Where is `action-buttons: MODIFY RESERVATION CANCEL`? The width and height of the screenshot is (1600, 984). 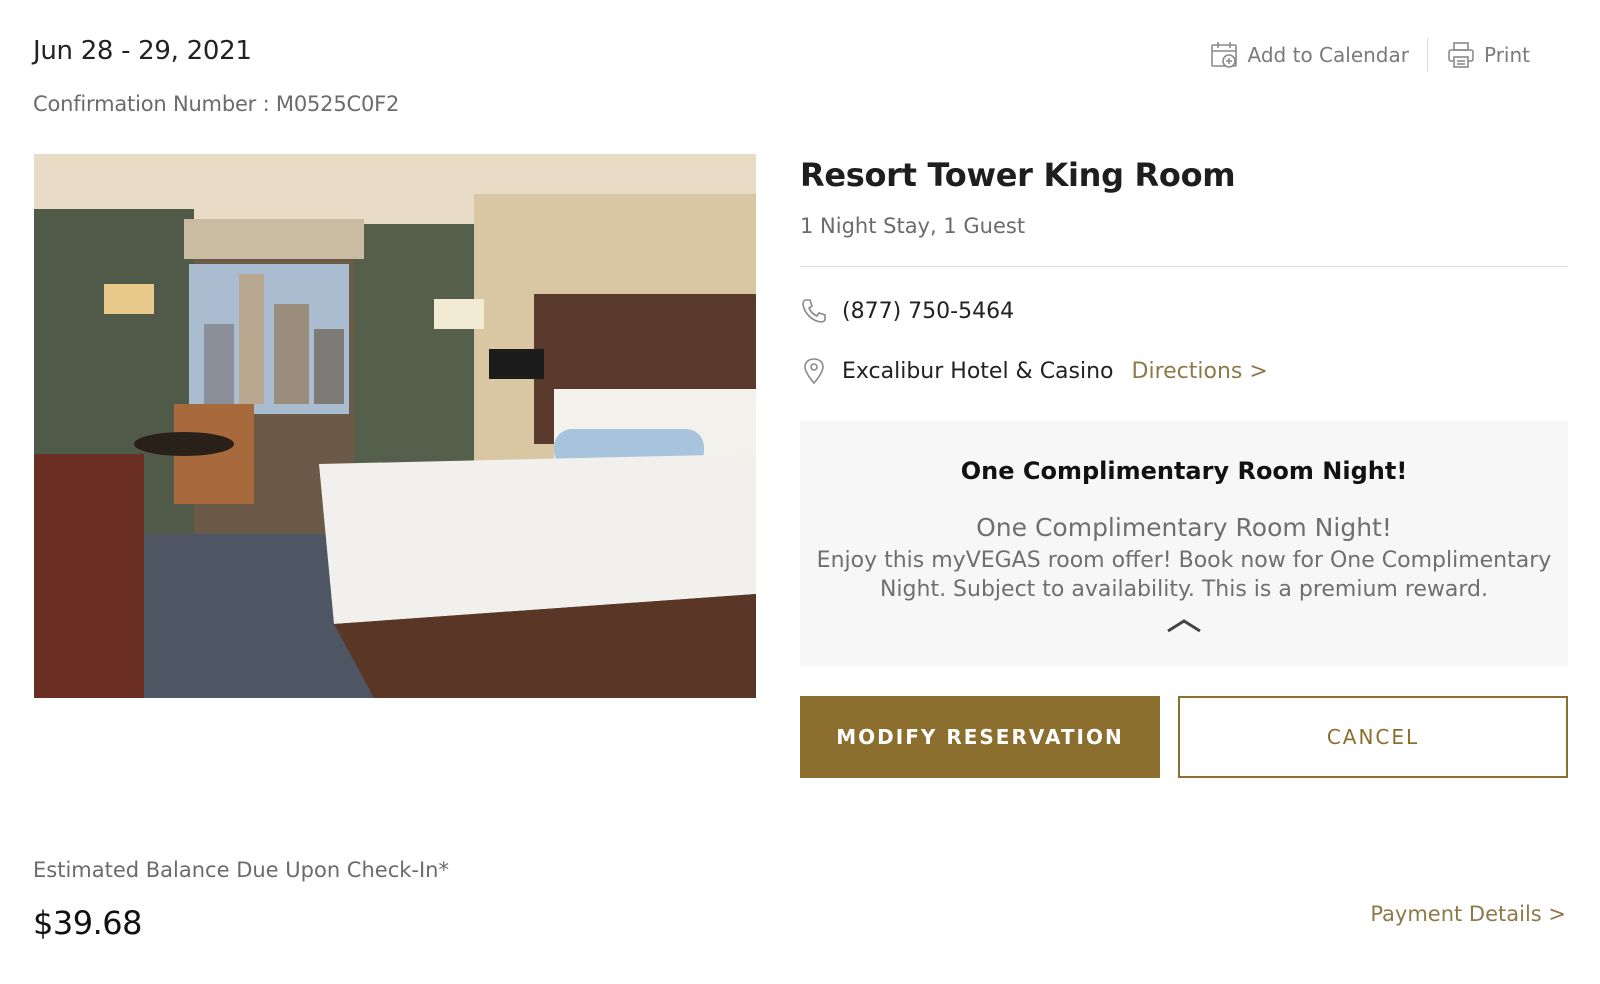 action-buttons: MODIFY RESERVATION CANCEL is located at coordinates (1184, 737).